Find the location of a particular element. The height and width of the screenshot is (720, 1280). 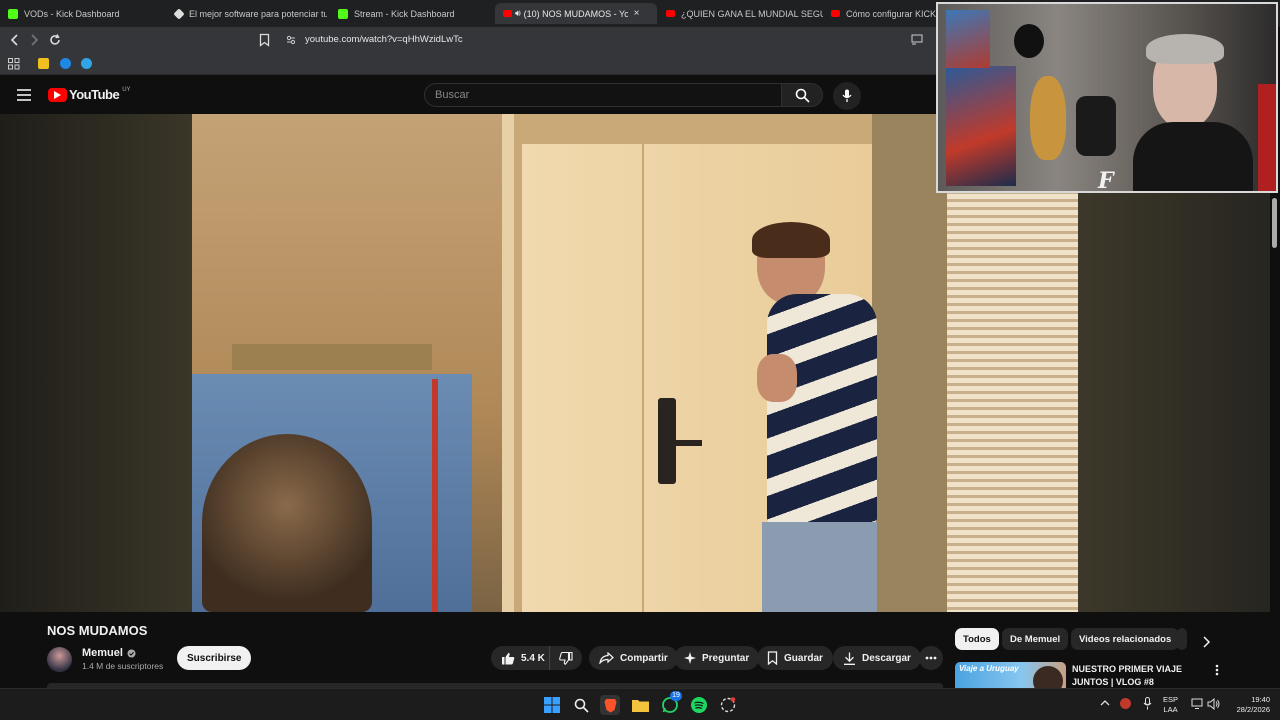

search-icon is located at coordinates (802, 95).